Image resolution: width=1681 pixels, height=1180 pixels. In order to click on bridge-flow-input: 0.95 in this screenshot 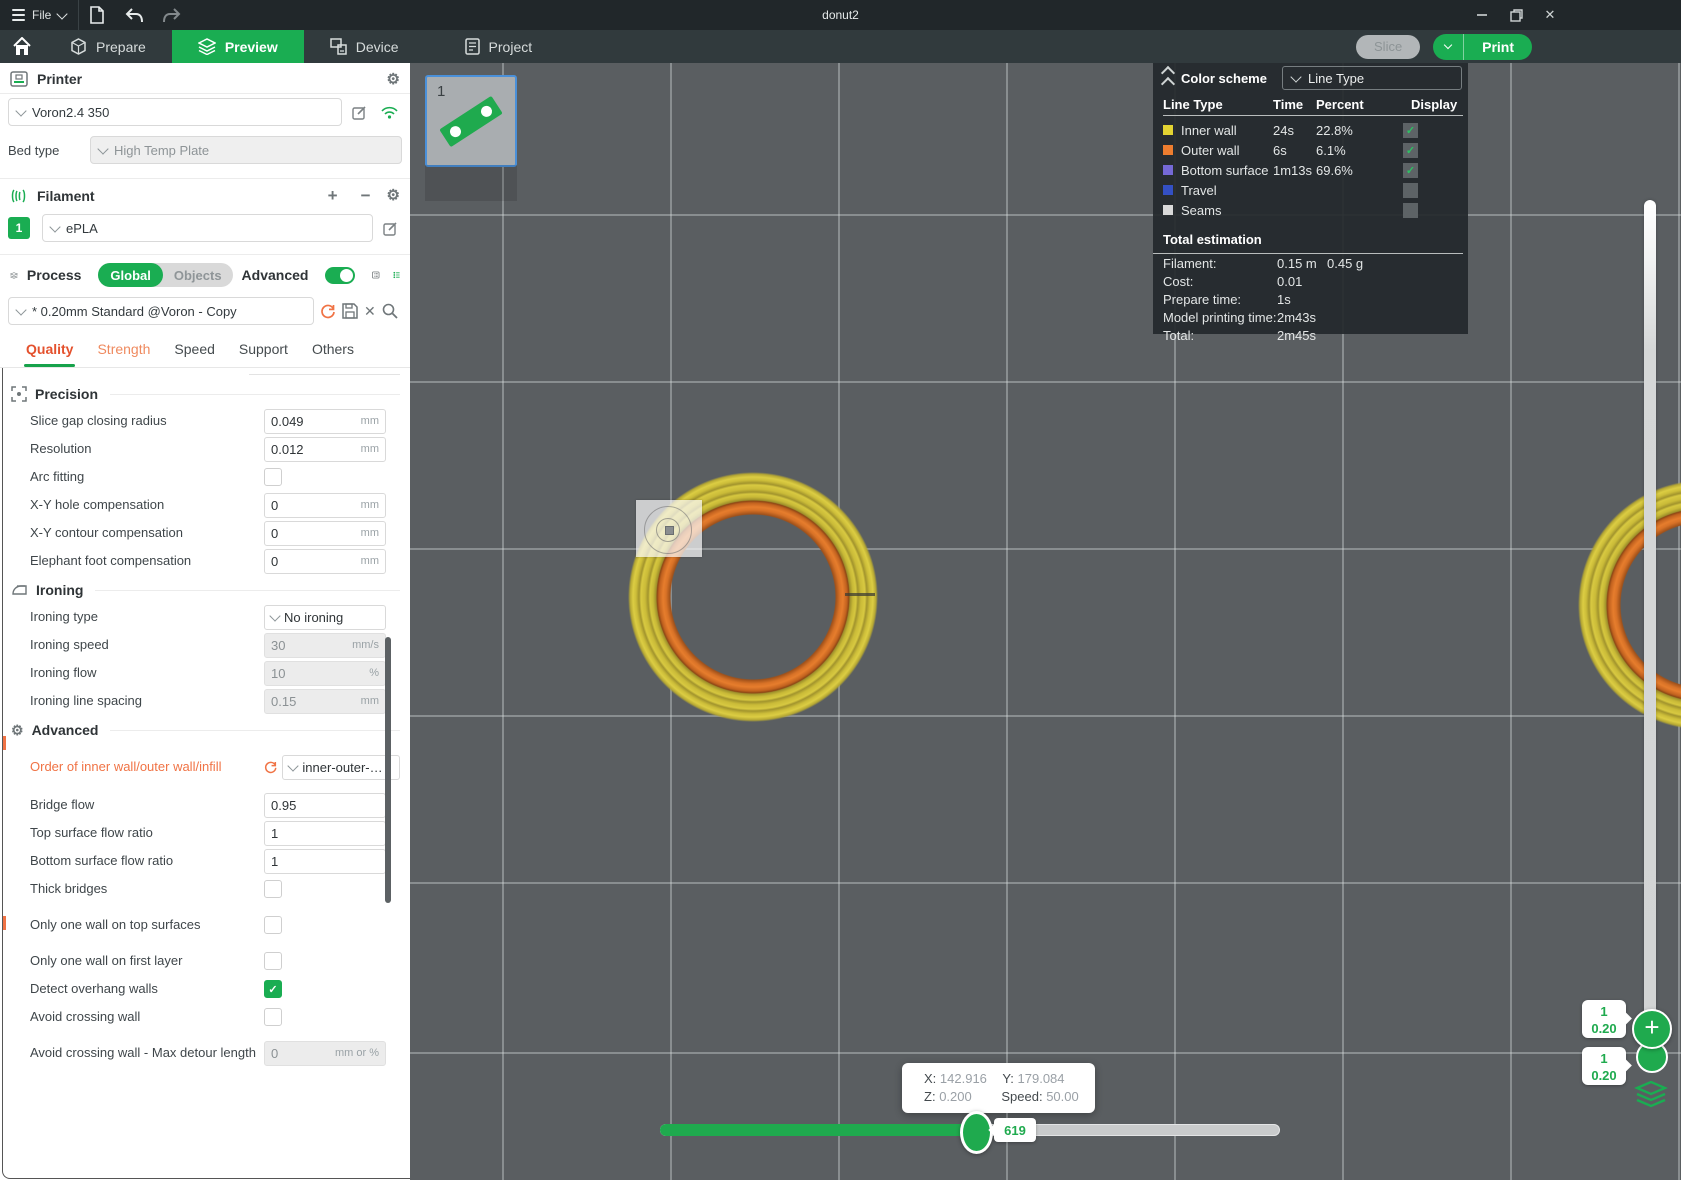, I will do `click(325, 805)`.